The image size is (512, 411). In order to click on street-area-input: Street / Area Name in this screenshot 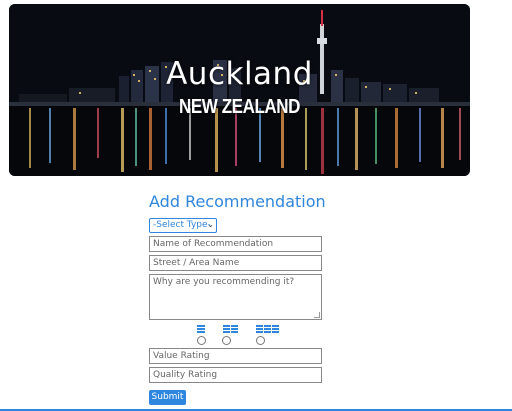, I will do `click(235, 263)`.